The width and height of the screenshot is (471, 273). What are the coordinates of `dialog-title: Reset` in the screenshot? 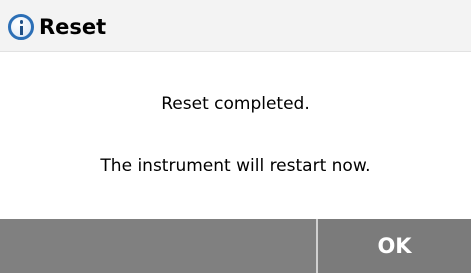 It's located at (73, 27).